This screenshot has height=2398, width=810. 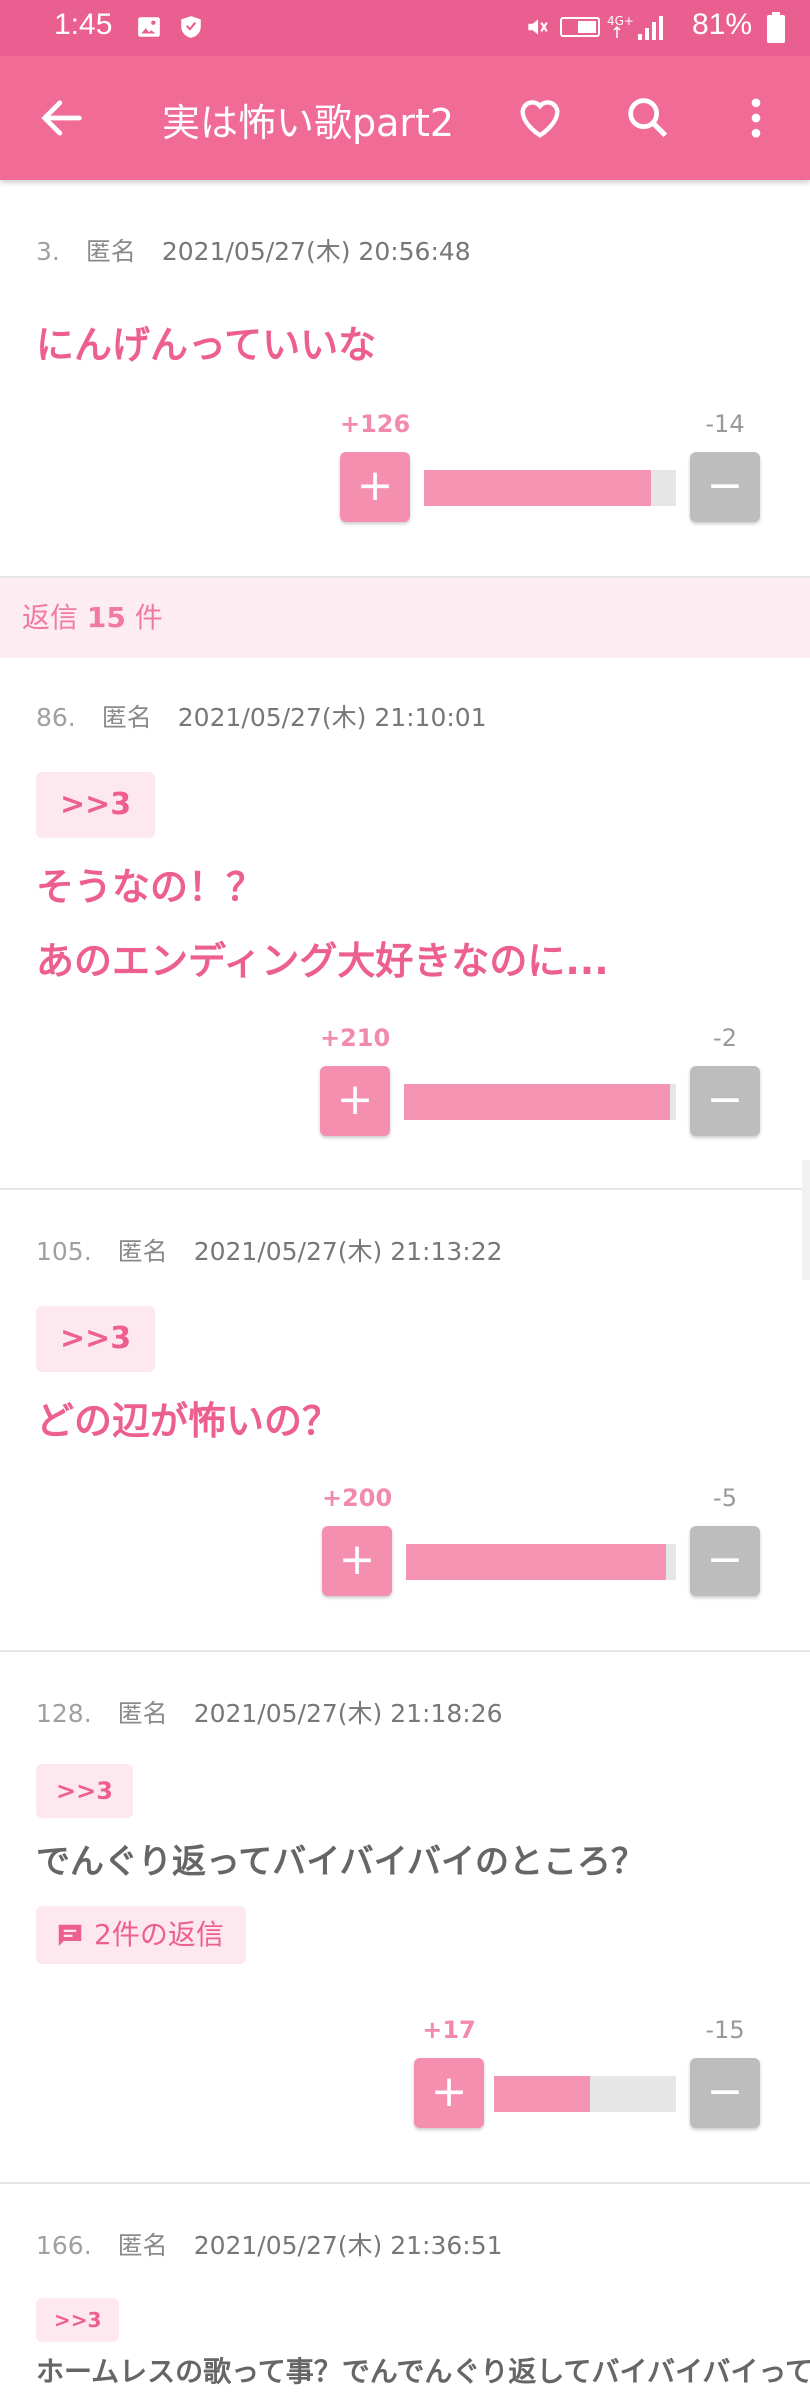 I want to click on vote-widget: +126 -14 + −, so click(x=550, y=470).